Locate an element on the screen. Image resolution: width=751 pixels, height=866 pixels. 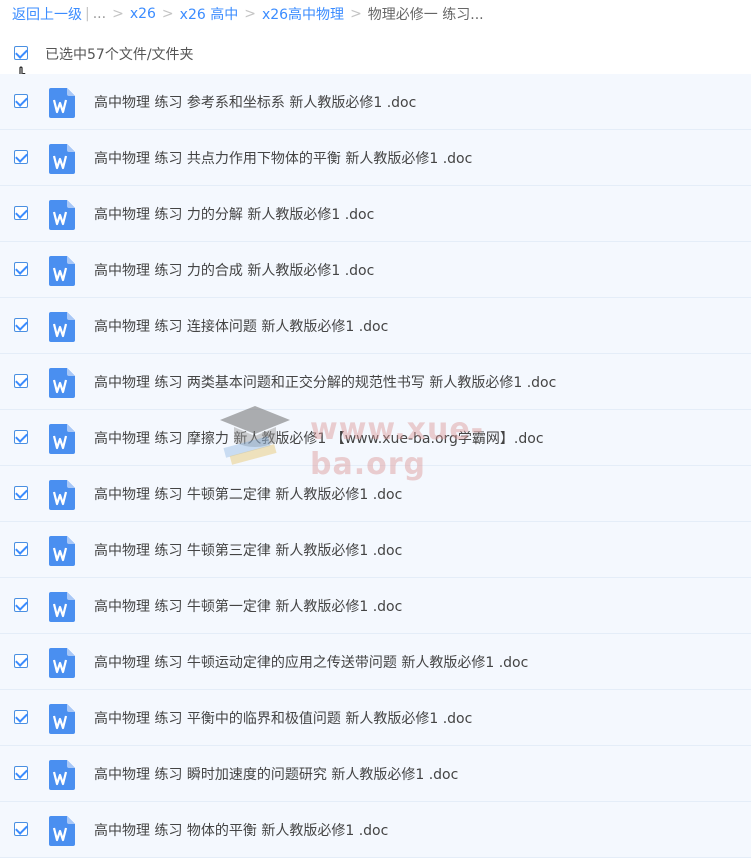
file-row: 高中物理 练习 物体的平衡 新人教版必修1 .doc is located at coordinates (375, 830).